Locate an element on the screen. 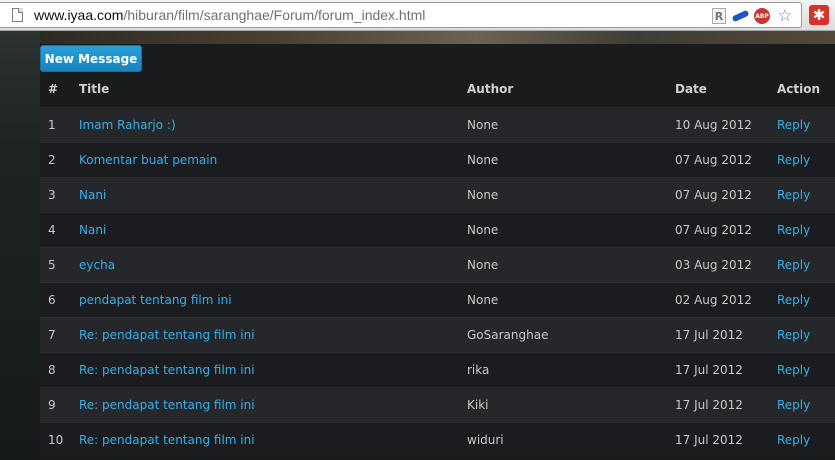  col-header-number: # is located at coordinates (53, 89).